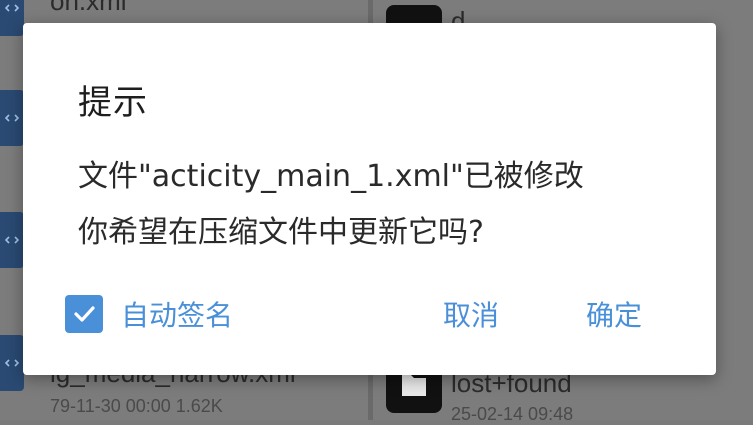  I want to click on dialog-title: 提示, so click(113, 103).